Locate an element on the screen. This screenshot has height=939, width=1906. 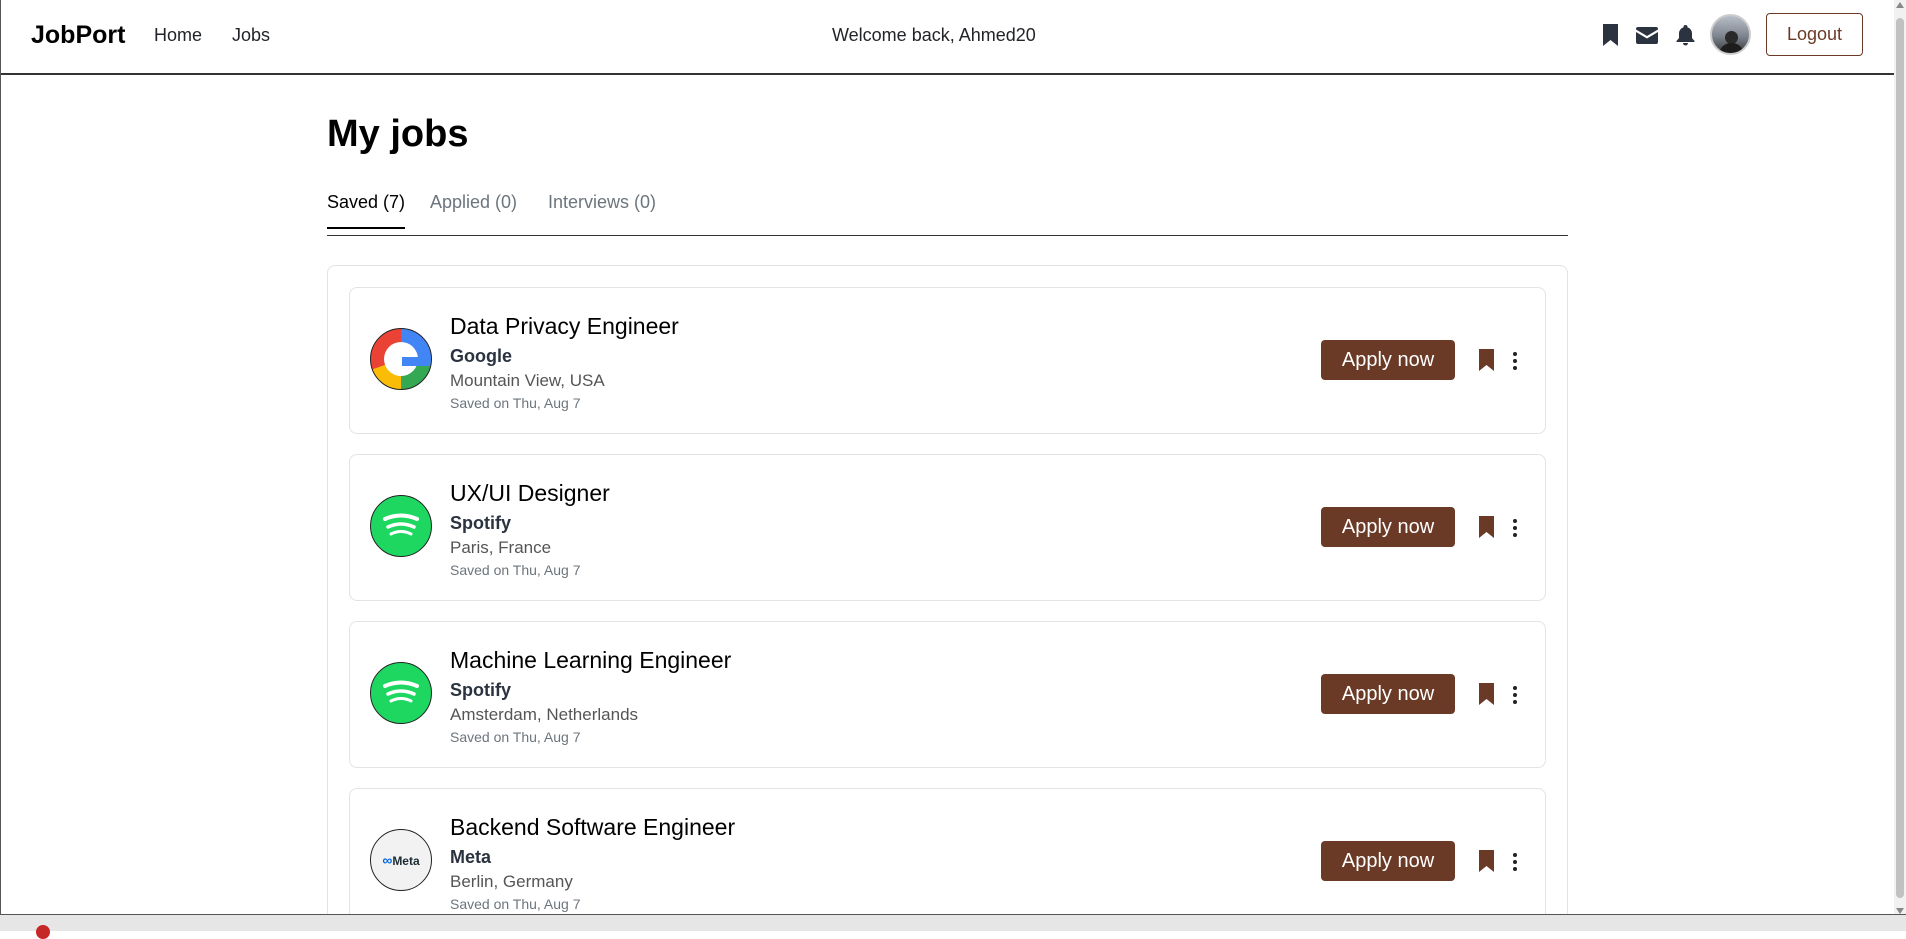
job-title: UX/UI Designer is located at coordinates (530, 493).